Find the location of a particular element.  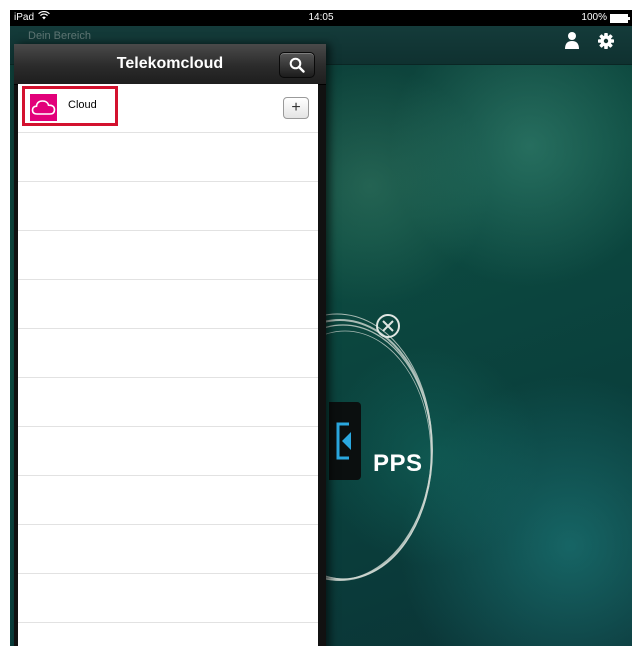

plus-icon: + is located at coordinates (296, 107).